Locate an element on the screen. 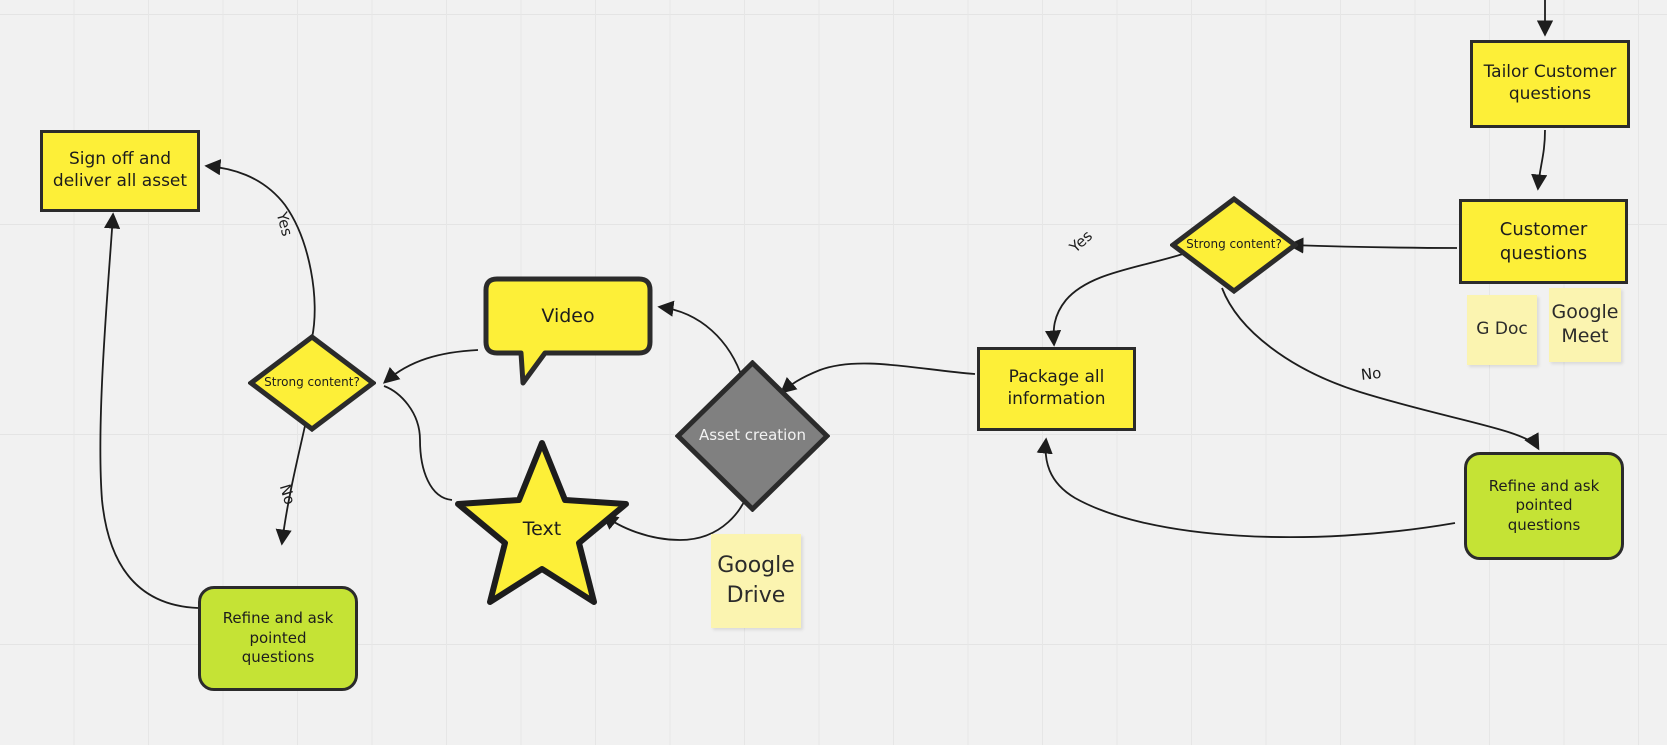  node-label: Package all information is located at coordinates (1056, 388).